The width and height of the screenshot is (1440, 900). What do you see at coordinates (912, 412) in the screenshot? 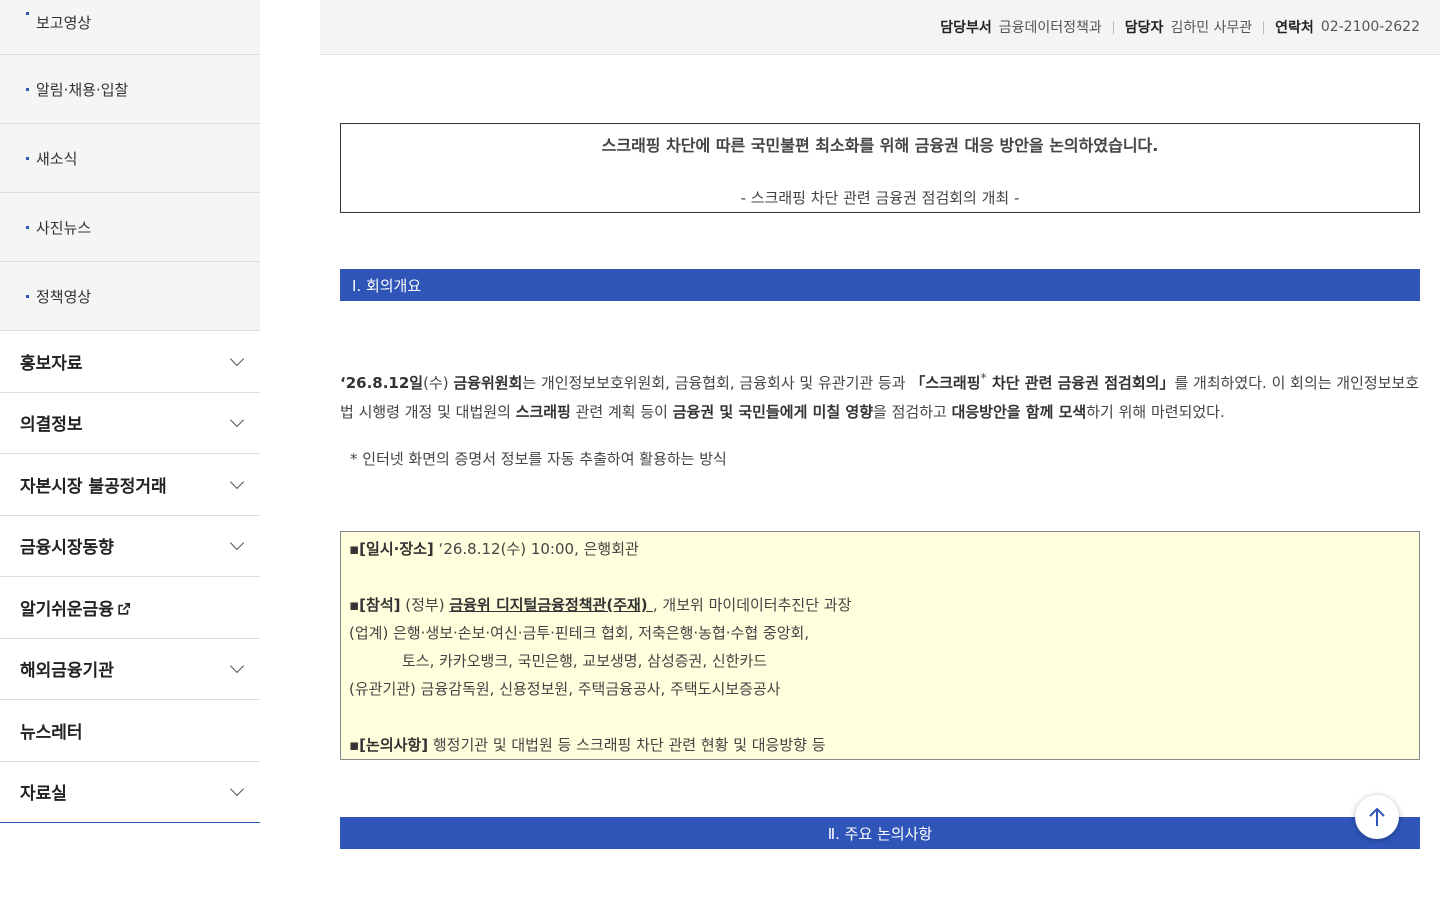
I see `text: 을 점검하고` at bounding box center [912, 412].